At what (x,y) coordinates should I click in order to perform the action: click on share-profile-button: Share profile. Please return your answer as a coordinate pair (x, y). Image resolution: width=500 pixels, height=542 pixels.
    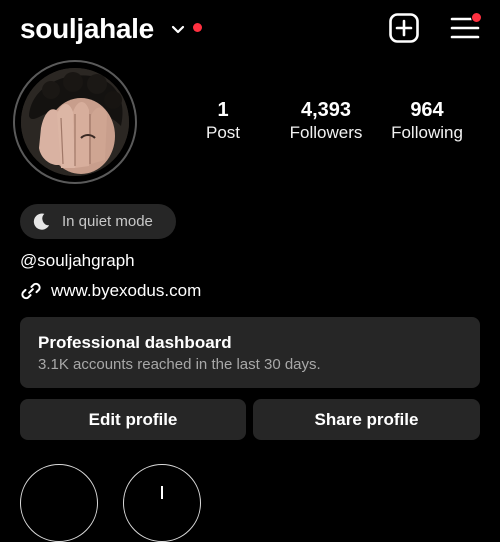
    Looking at the image, I should click on (366, 419).